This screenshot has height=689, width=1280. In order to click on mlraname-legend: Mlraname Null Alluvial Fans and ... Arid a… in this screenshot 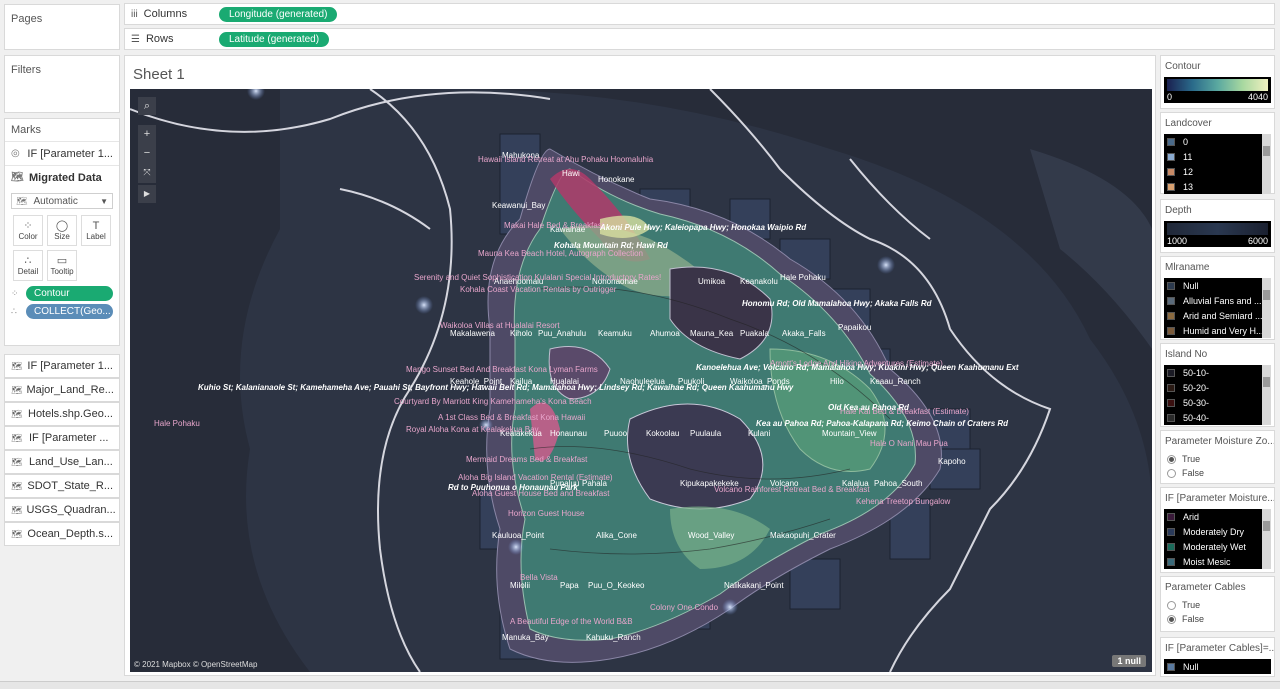, I will do `click(1217, 298)`.